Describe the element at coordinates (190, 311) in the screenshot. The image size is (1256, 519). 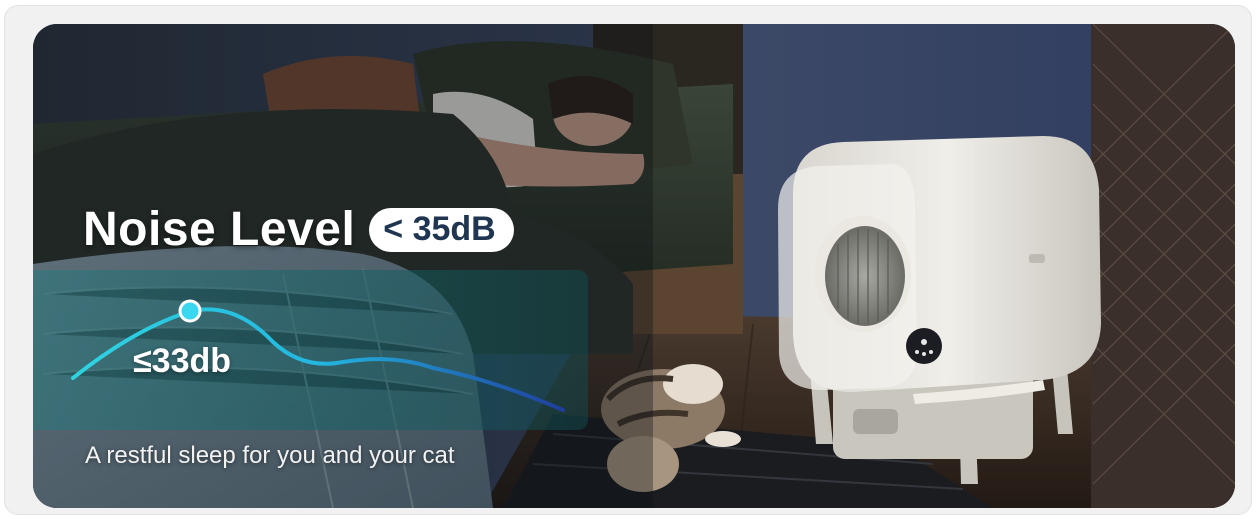
I see `wave-peak-marker` at that location.